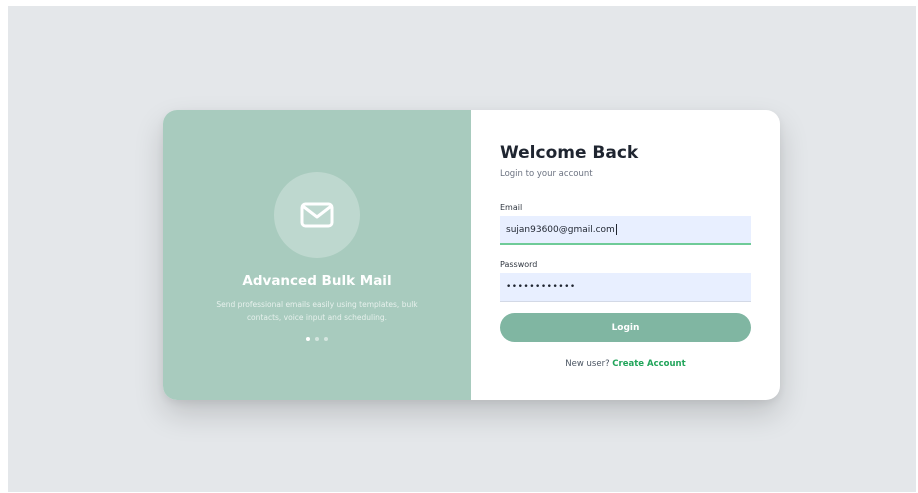 The image size is (918, 493). Describe the element at coordinates (560, 229) in the screenshot. I see `email-value: sujan93600@gmail.com` at that location.